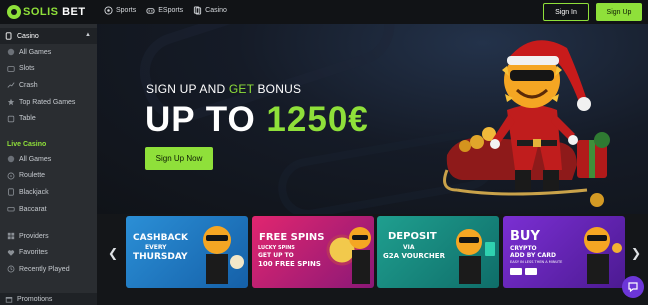 The width and height of the screenshot is (648, 305). I want to click on main-nav: Sports ESports Casino, so click(165, 10).